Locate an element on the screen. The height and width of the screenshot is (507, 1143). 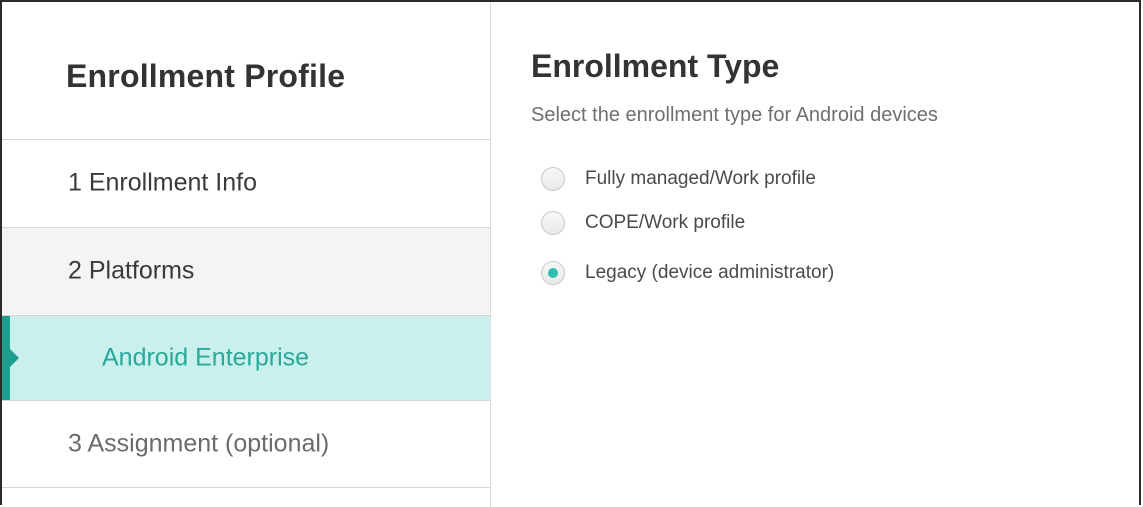
active-indicator is located at coordinates (6, 358).